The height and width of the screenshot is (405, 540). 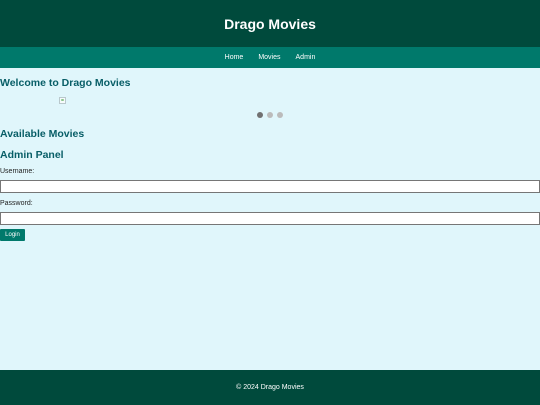 I want to click on footer-copyright: © 2024 Drago Movies, so click(x=270, y=387).